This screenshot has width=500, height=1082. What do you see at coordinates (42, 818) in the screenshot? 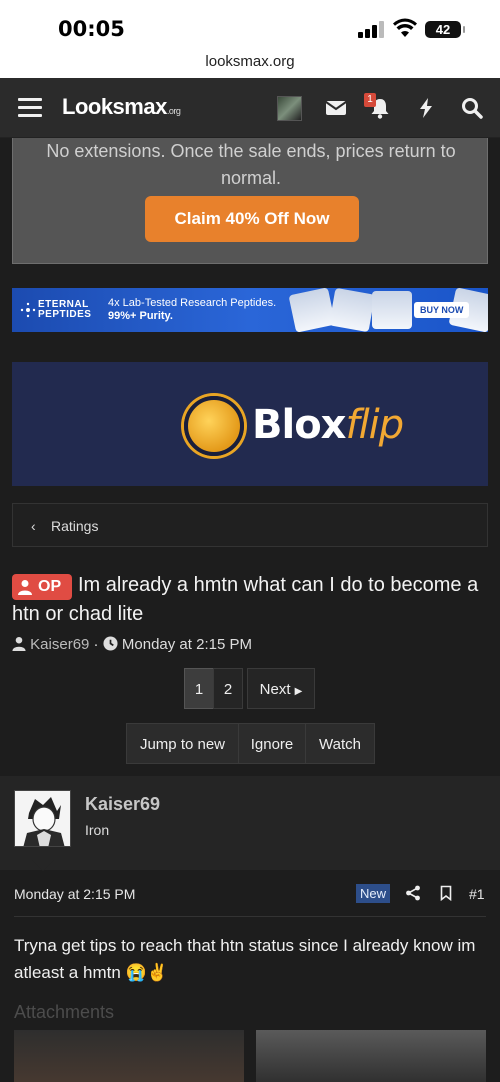
I see `post-avatar` at bounding box center [42, 818].